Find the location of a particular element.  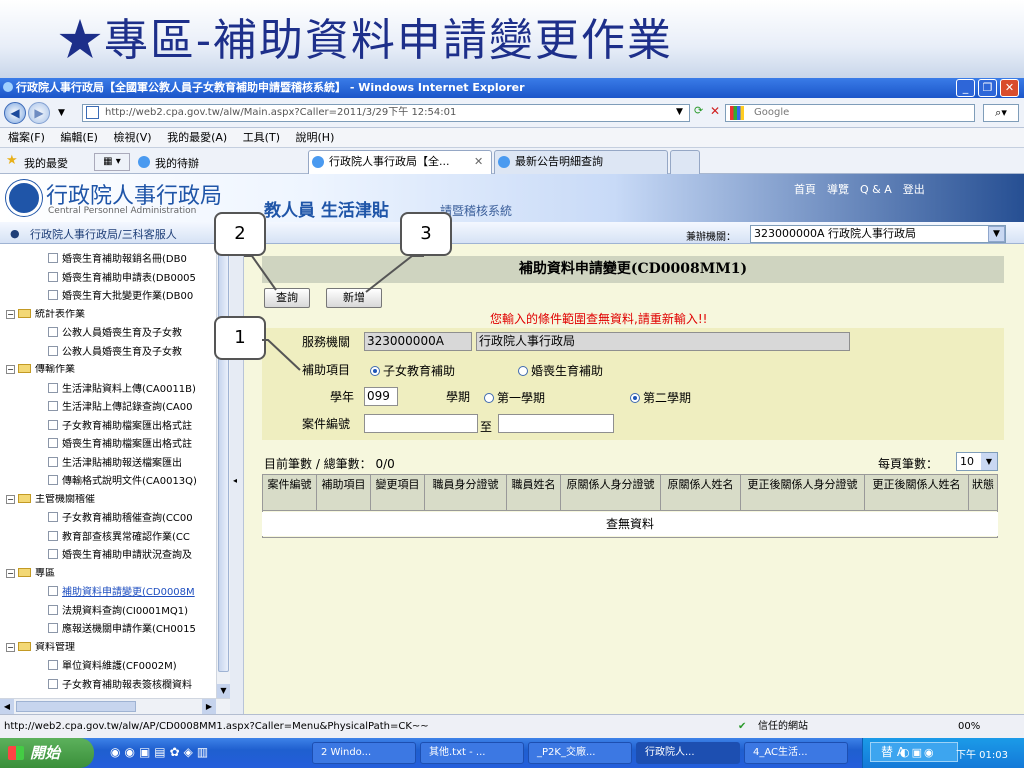

clock: 下午 01:03 is located at coordinates (982, 755).